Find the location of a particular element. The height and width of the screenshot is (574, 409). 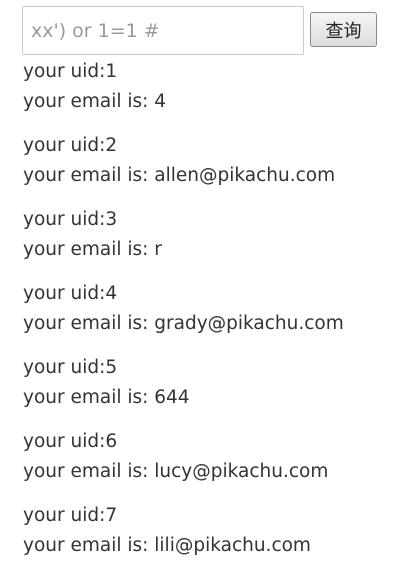

result-record: your uid:5 your email is: 644 is located at coordinates (213, 382).